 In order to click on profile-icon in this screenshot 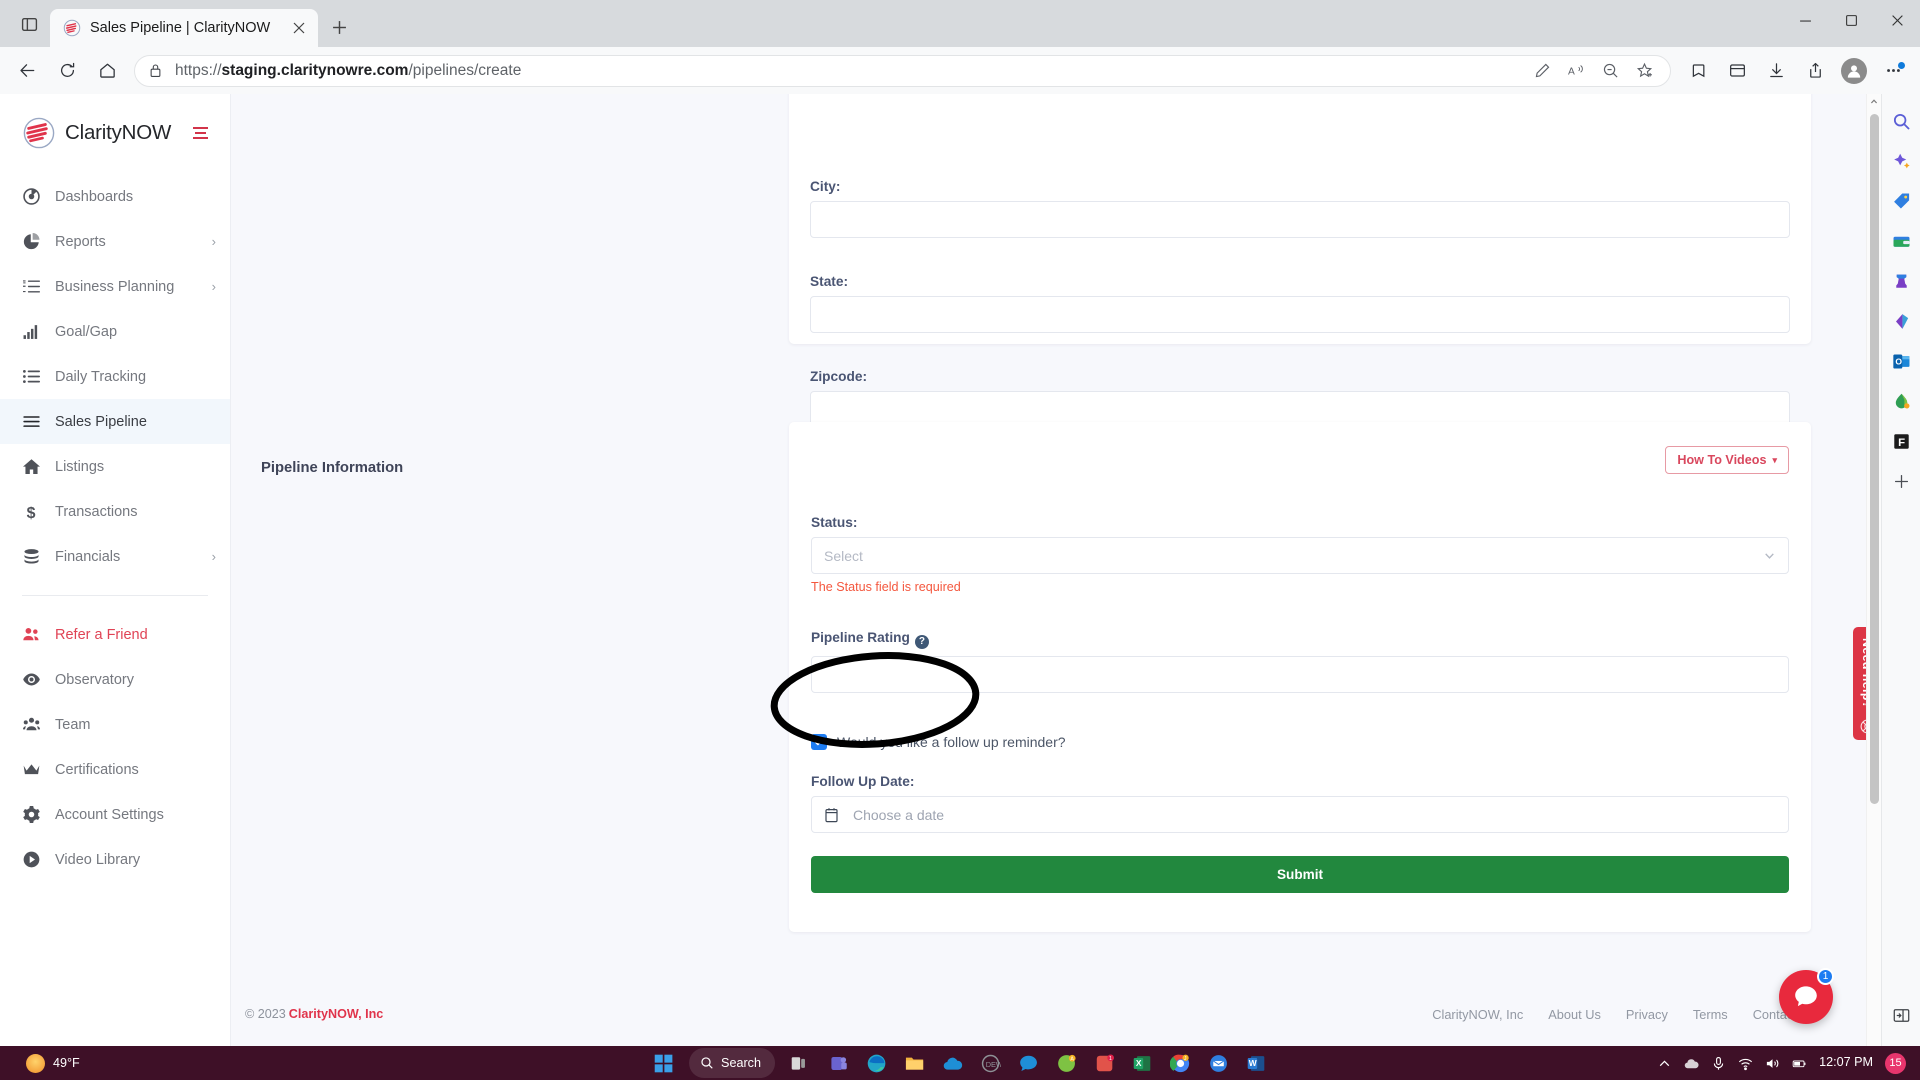, I will do `click(1854, 71)`.